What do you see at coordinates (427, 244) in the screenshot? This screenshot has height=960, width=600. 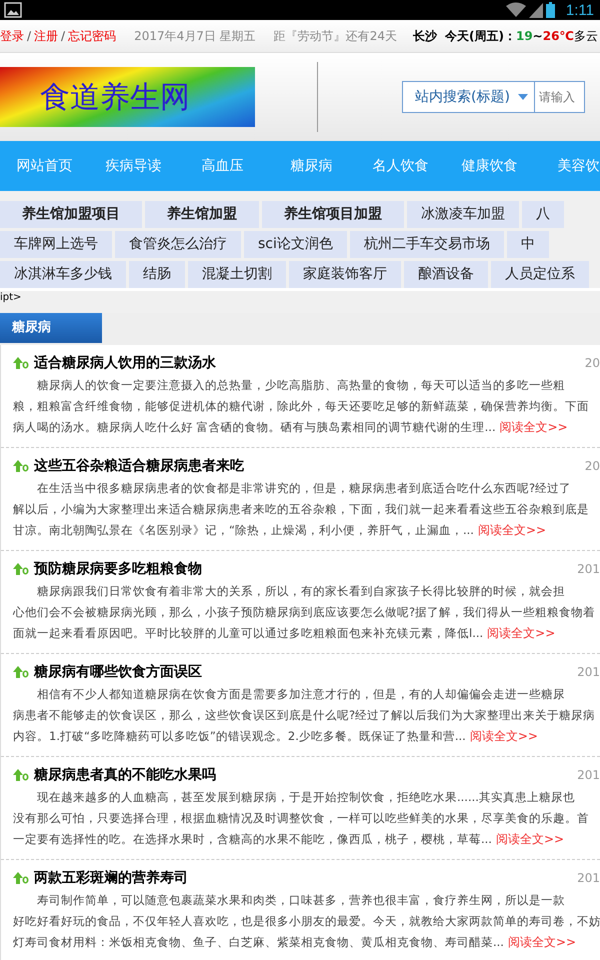 I see `keyword-link: 杭州二手车交易市场` at bounding box center [427, 244].